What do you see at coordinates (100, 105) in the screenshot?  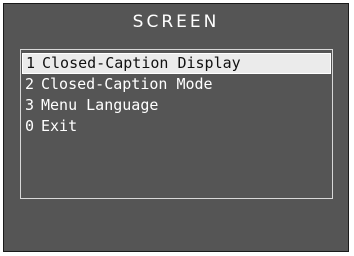 I see `menu-item-label: Menu Language` at bounding box center [100, 105].